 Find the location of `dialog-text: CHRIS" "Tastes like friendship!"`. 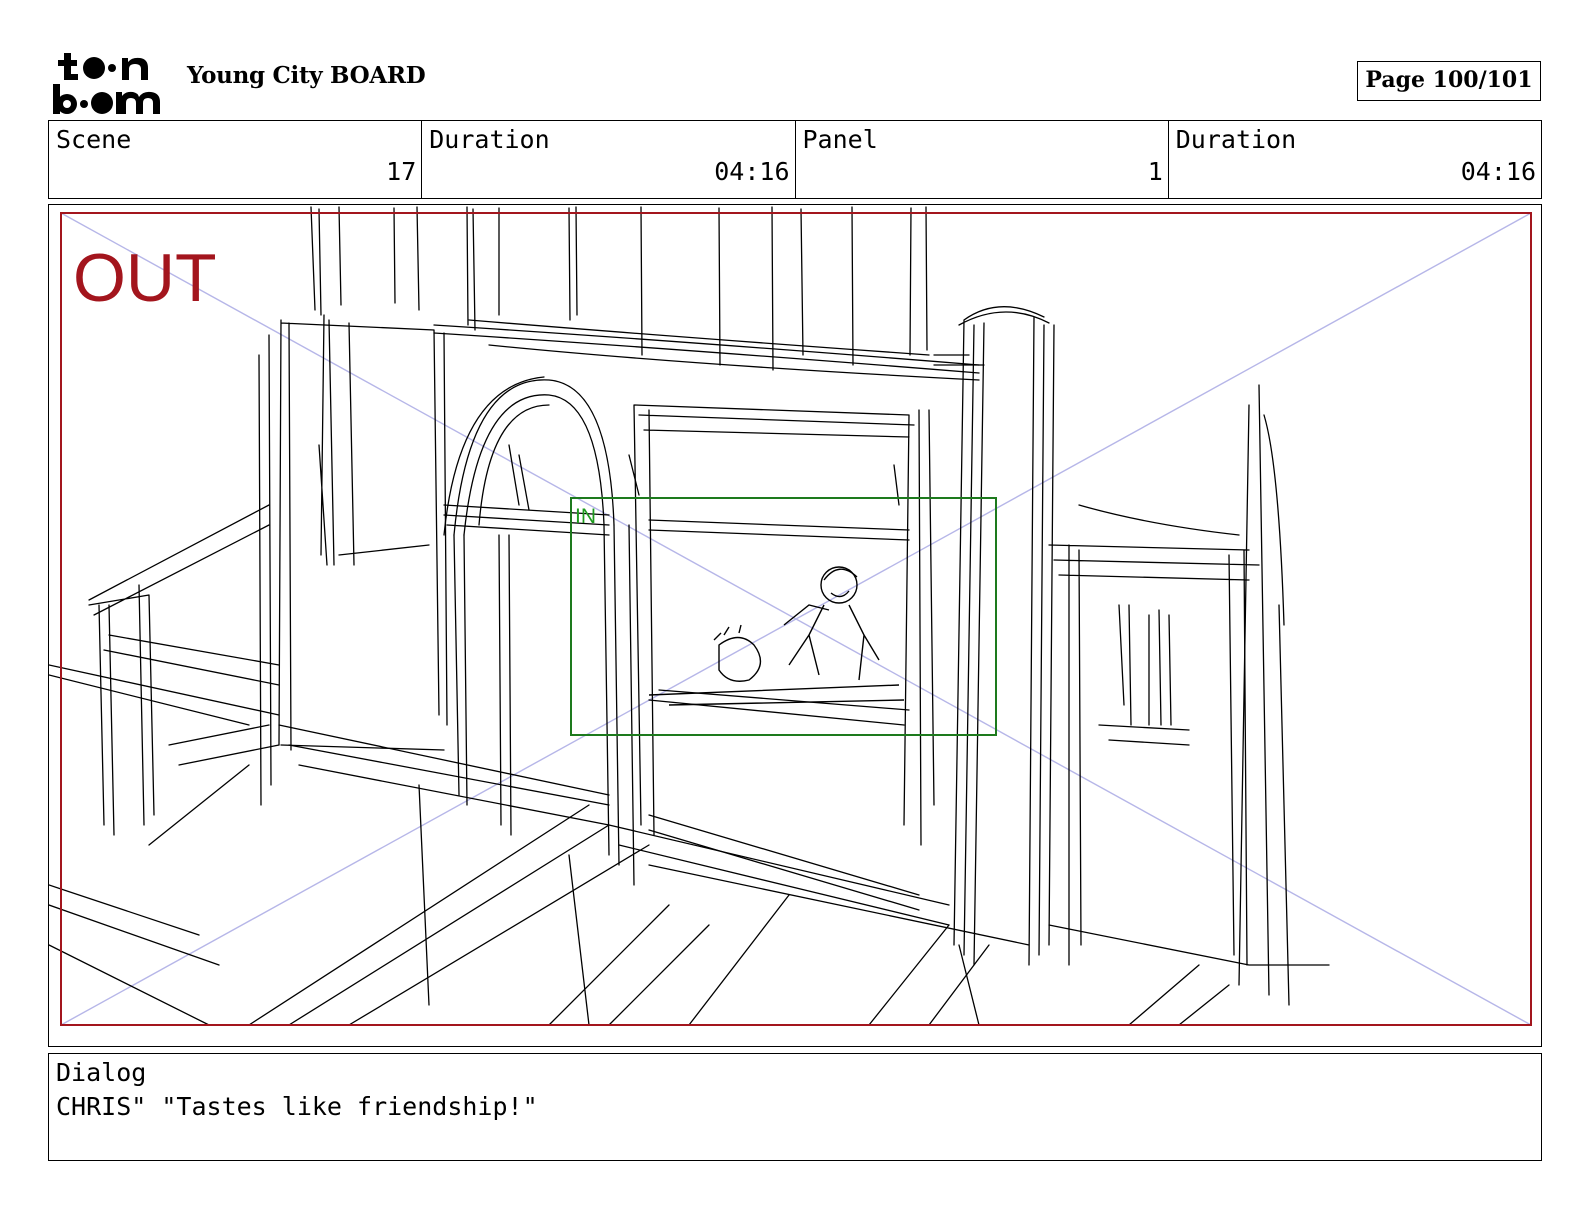

dialog-text: CHRIS" "Tastes like friendship!" is located at coordinates (297, 1106).